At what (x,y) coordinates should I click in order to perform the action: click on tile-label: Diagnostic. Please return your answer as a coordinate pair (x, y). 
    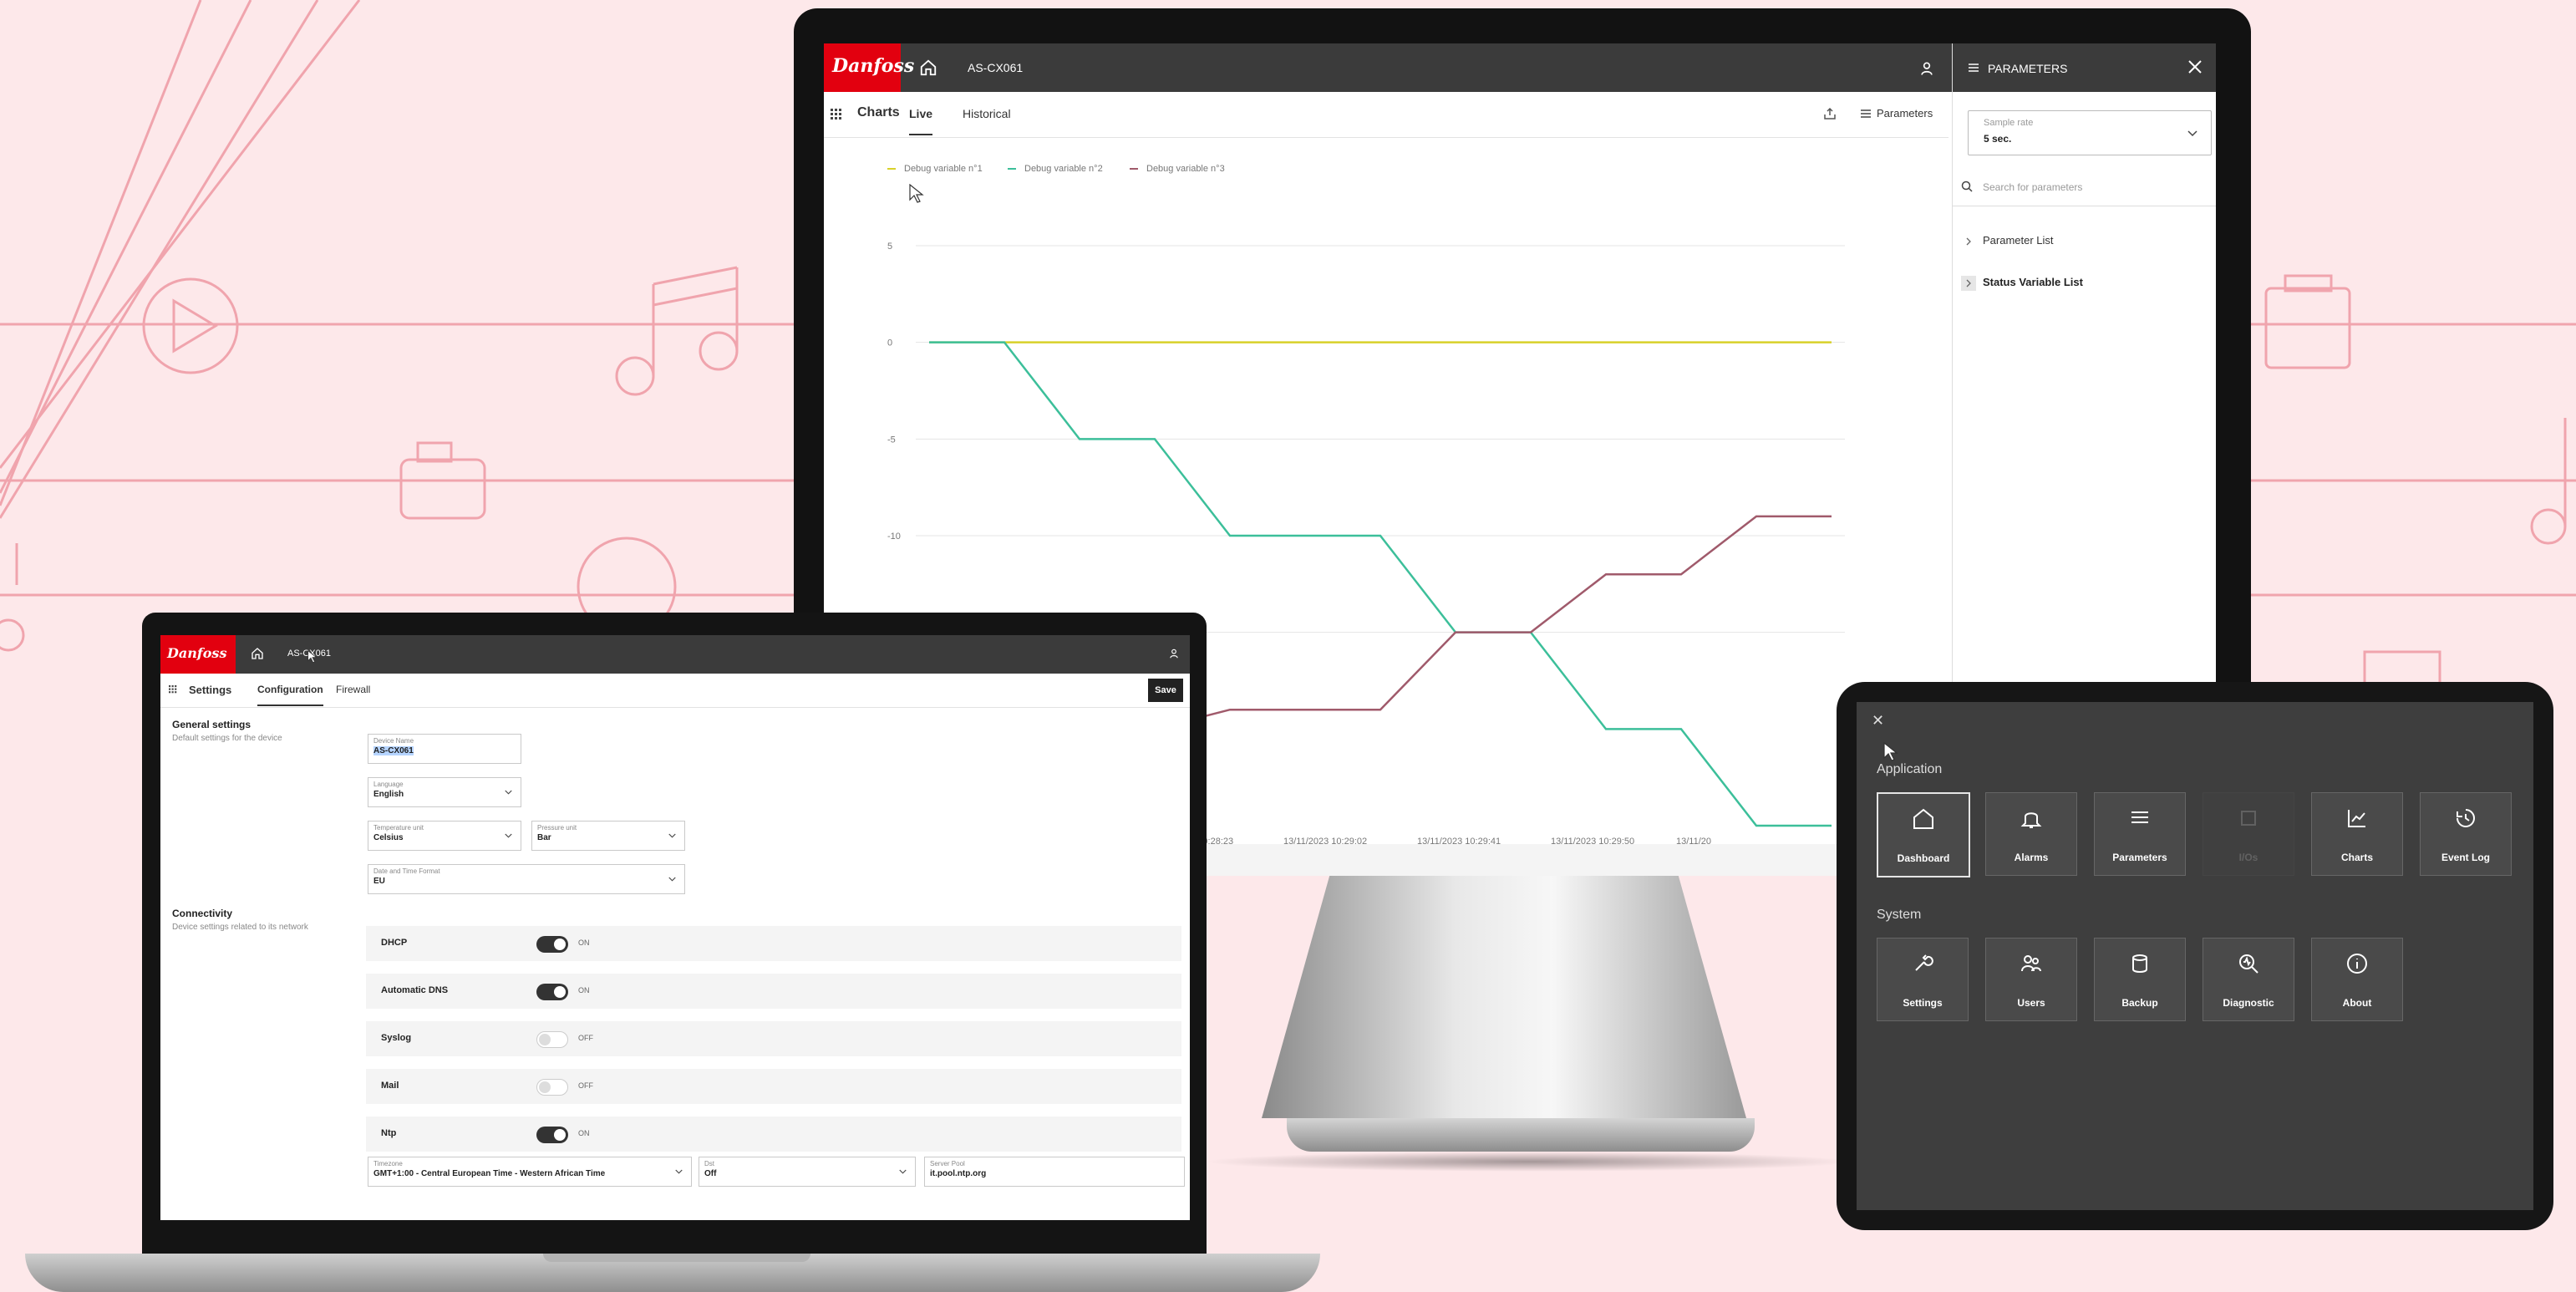
    Looking at the image, I should click on (2248, 1003).